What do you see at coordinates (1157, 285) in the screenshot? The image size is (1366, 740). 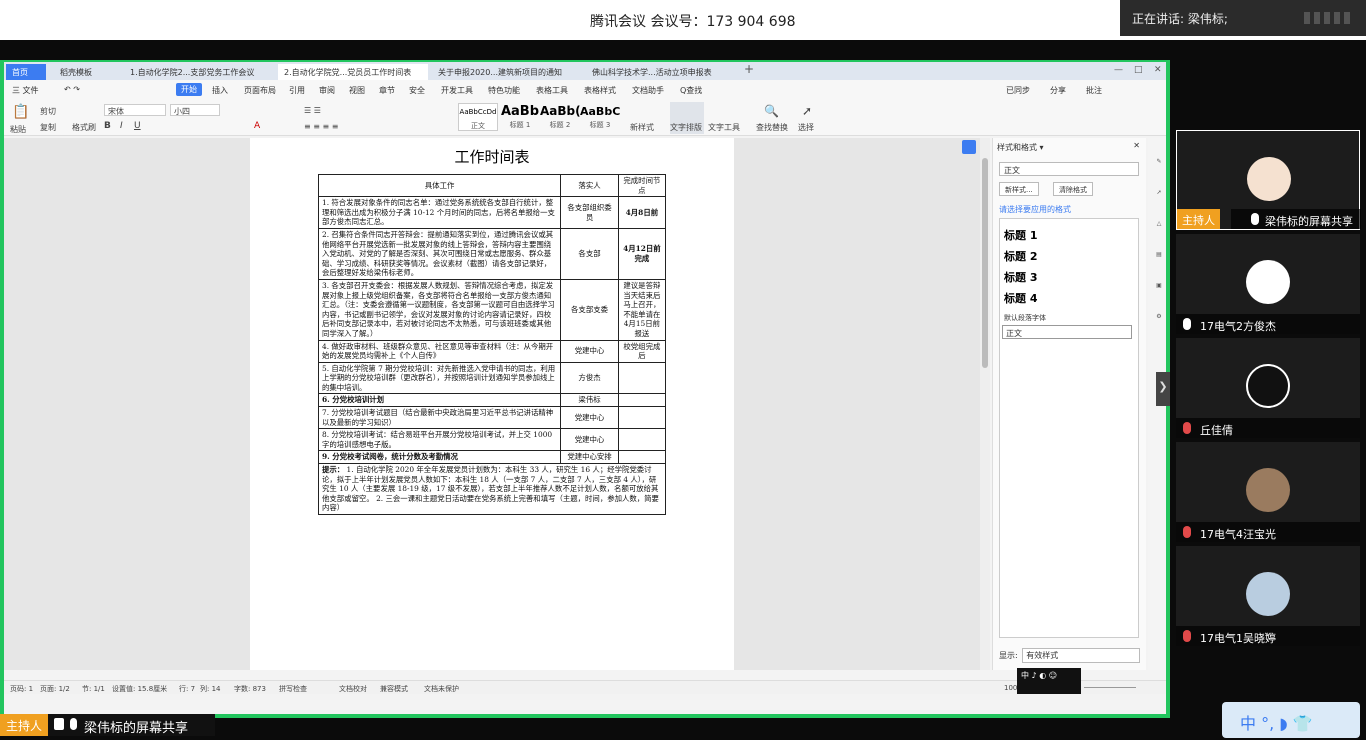 I see `image-tool-icon: ▣` at bounding box center [1157, 285].